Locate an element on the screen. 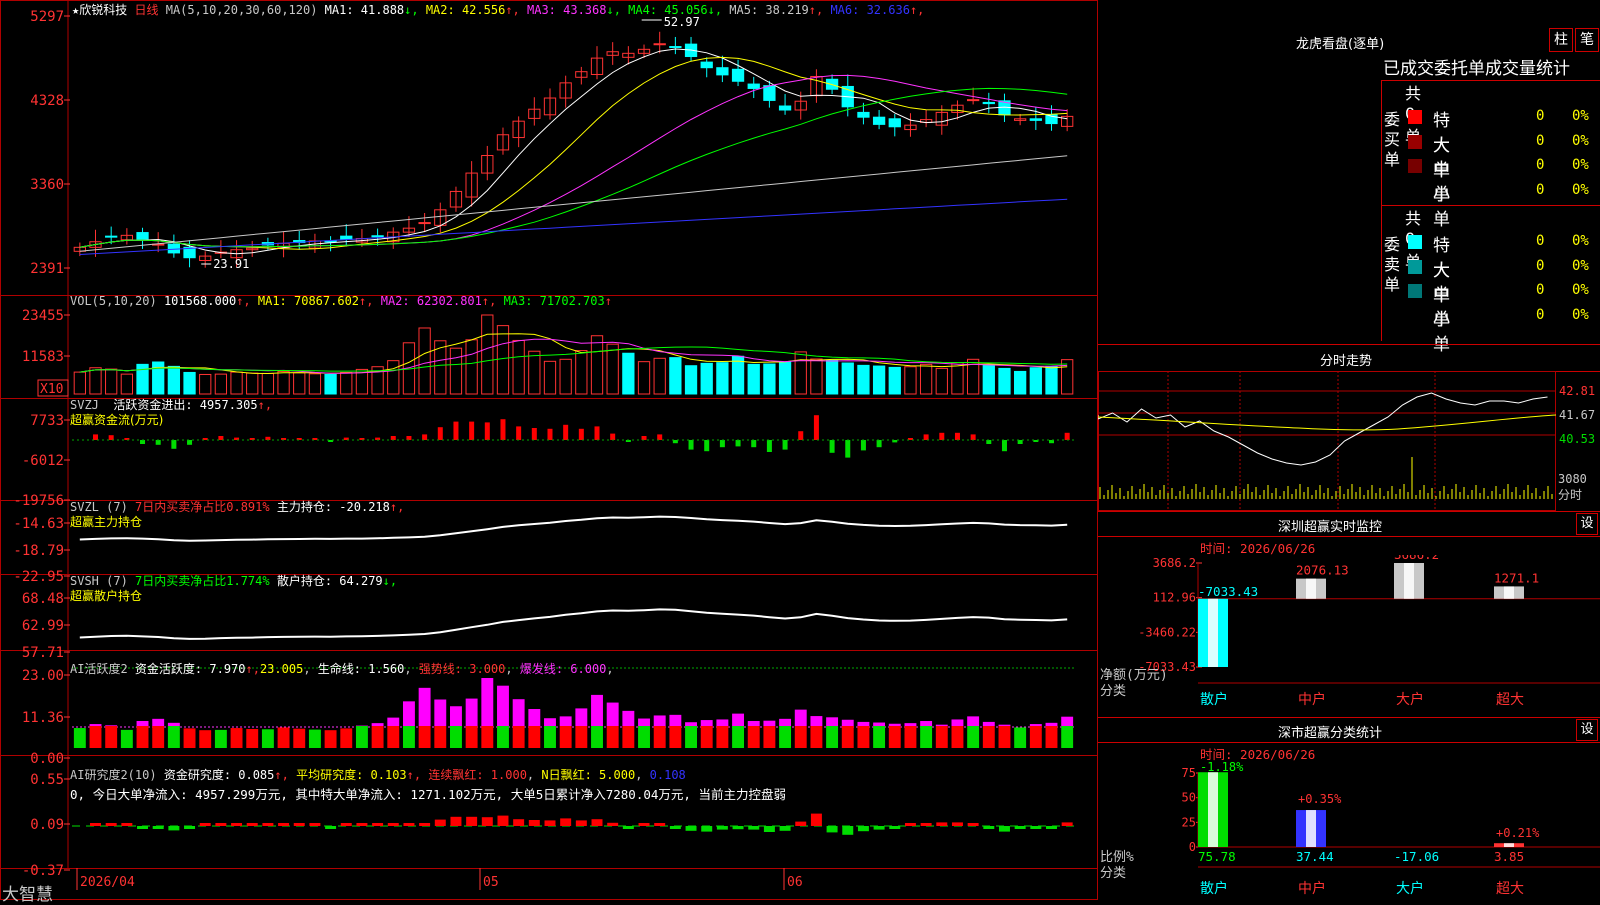 This screenshot has width=1600, height=905. stock-title: ★欣锐科技 is located at coordinates (99, 10).